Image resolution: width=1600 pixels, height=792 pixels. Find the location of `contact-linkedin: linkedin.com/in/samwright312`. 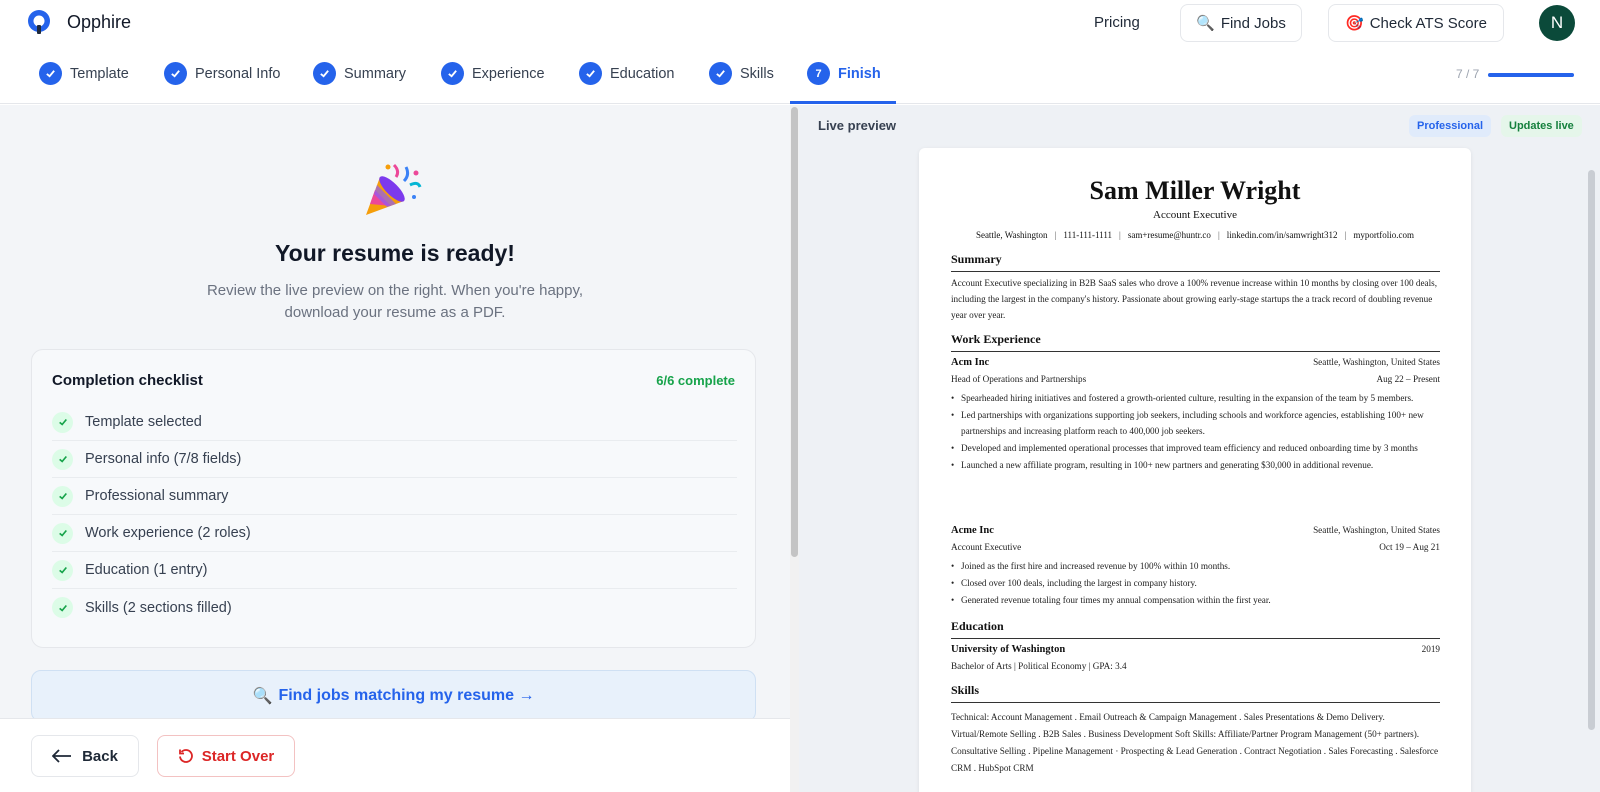

contact-linkedin: linkedin.com/in/samwright312 is located at coordinates (1282, 235).